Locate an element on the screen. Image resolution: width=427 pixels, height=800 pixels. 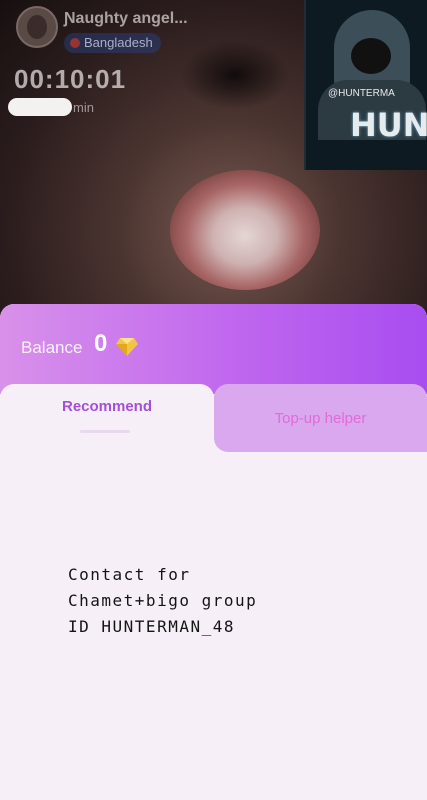
pip-handle: @HUNTERMA is located at coordinates (361, 93).